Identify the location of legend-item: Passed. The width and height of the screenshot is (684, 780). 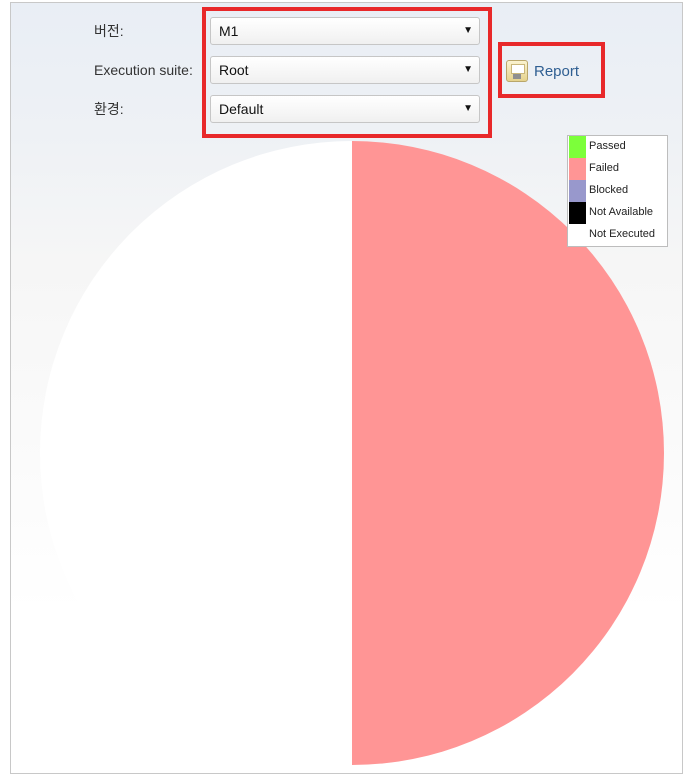
(617, 147).